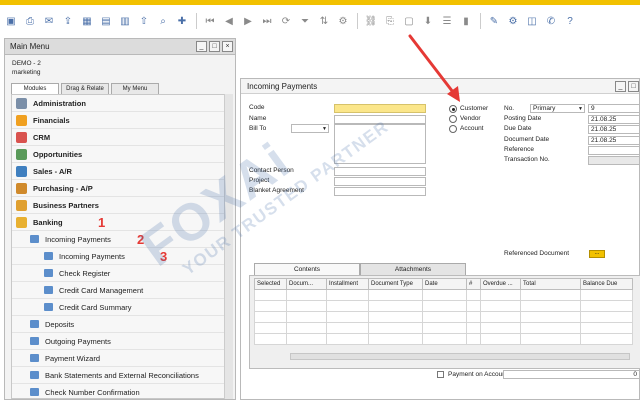  I want to click on menu-item: Outgoing Payments, so click(118, 341).